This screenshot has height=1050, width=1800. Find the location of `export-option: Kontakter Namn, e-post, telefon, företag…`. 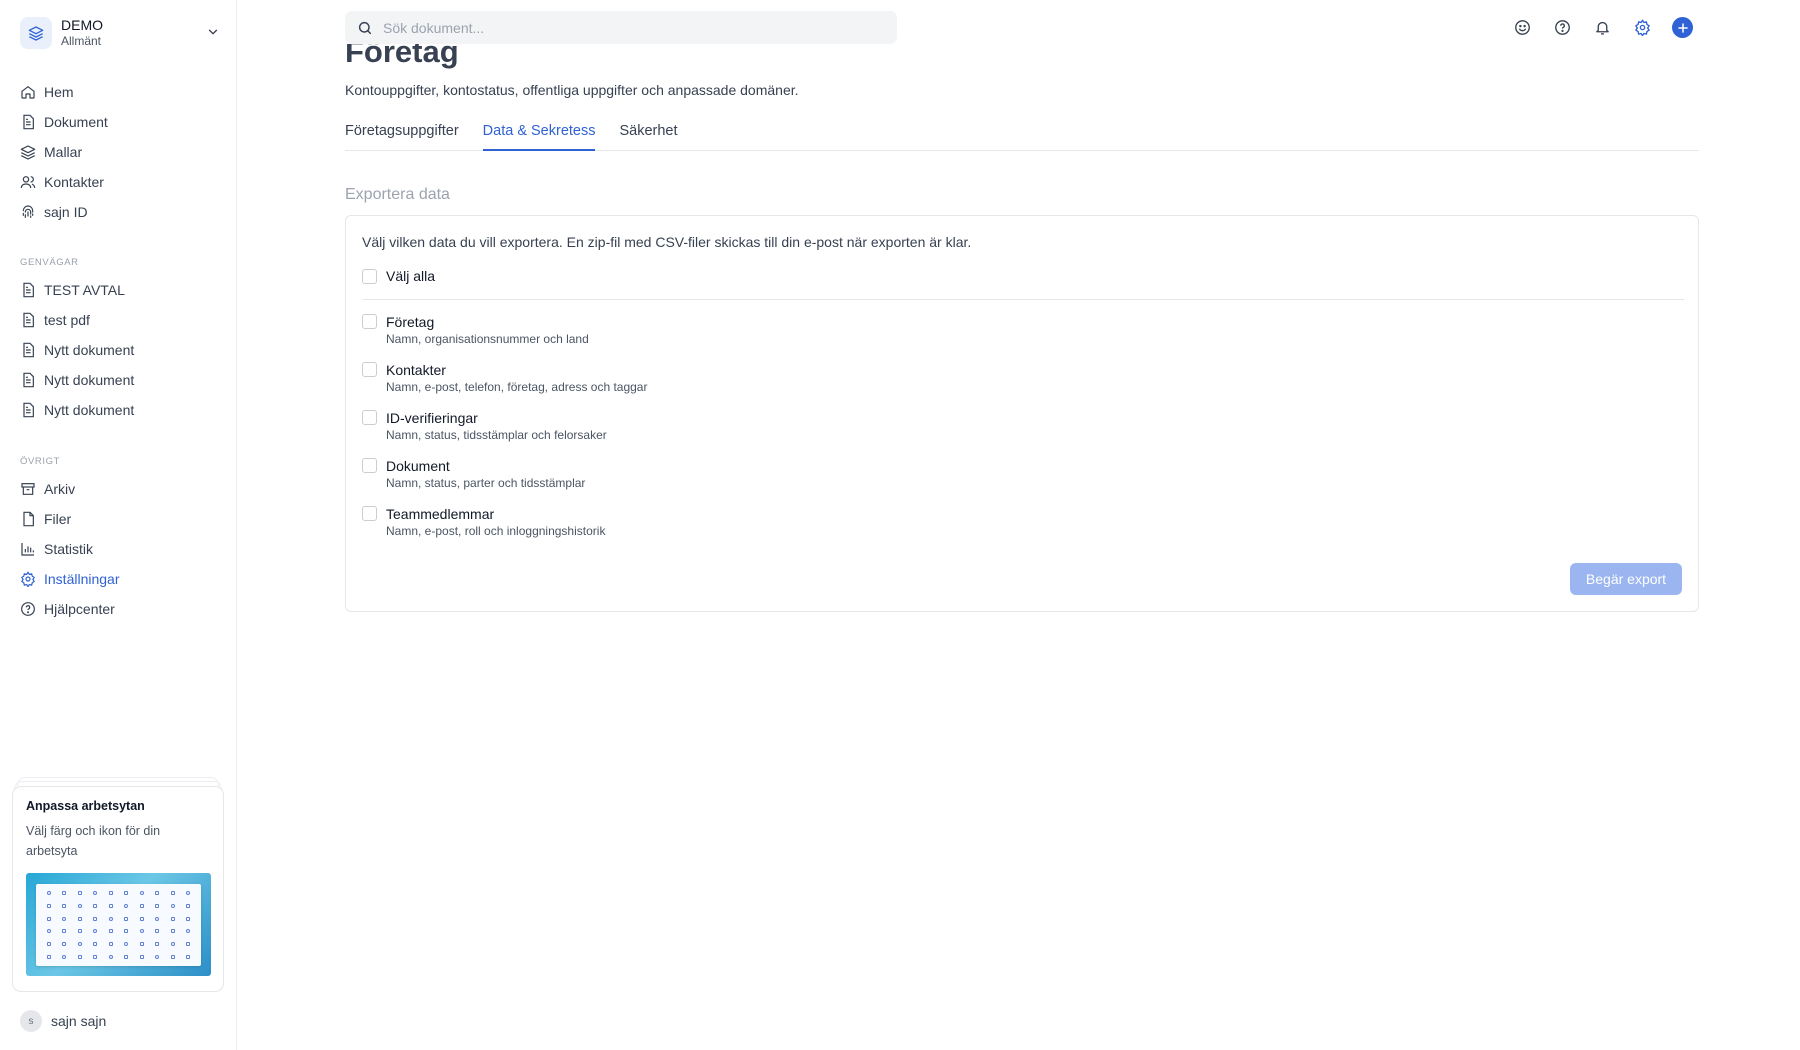

export-option: Kontakter Namn, e-post, telefon, företag… is located at coordinates (1022, 378).